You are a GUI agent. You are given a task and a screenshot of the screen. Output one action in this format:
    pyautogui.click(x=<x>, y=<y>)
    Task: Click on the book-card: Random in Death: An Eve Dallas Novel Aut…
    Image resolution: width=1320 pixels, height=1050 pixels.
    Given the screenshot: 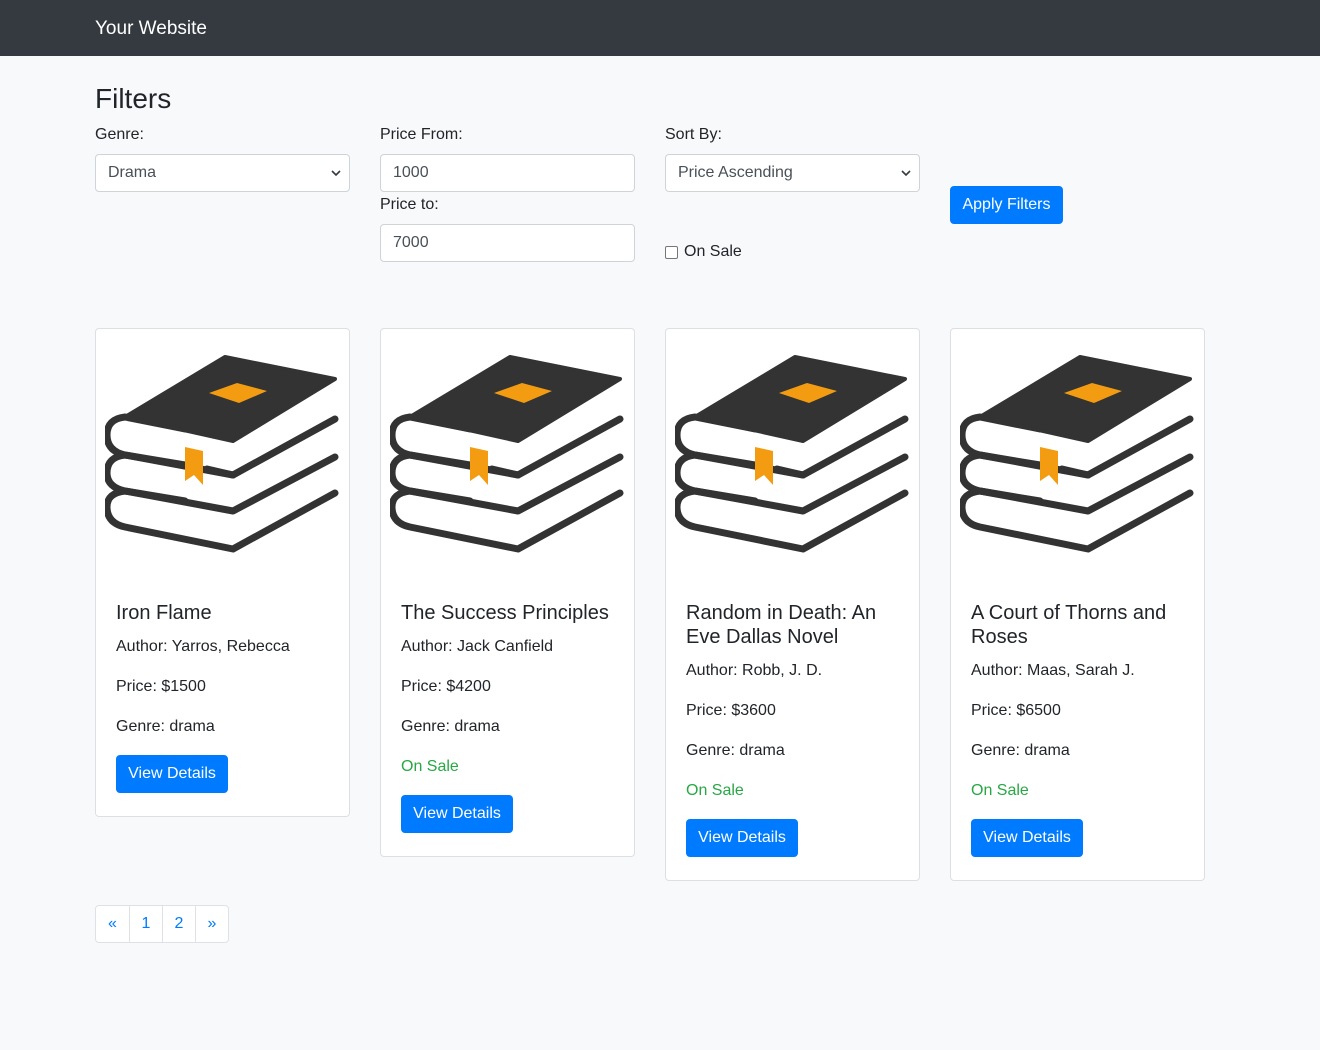 What is the action you would take?
    pyautogui.click(x=792, y=604)
    